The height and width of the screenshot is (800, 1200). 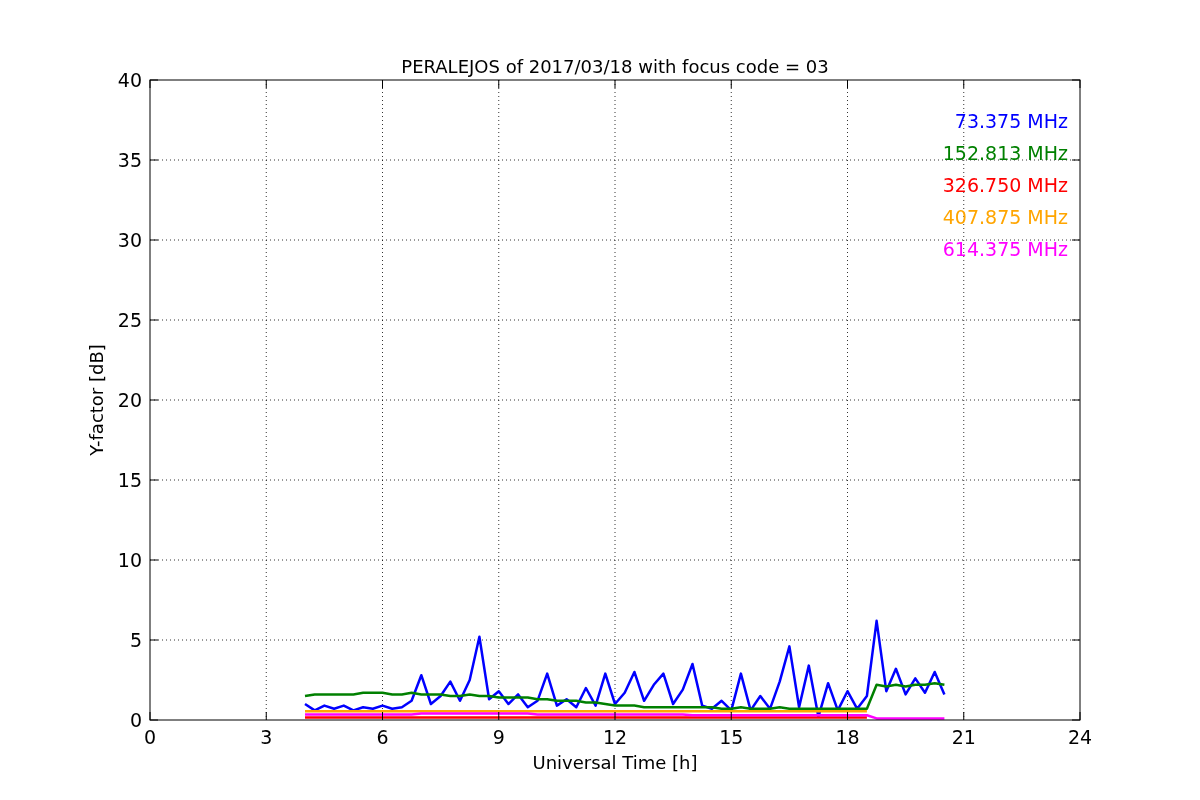 What do you see at coordinates (135, 640) in the screenshot?
I see `y-tick-label: 5` at bounding box center [135, 640].